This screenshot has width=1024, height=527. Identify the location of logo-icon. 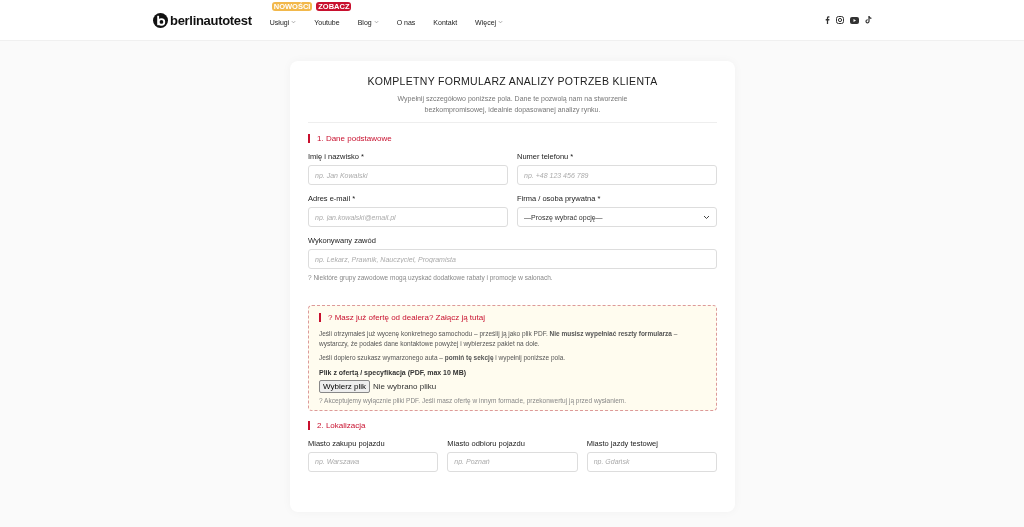
(160, 20).